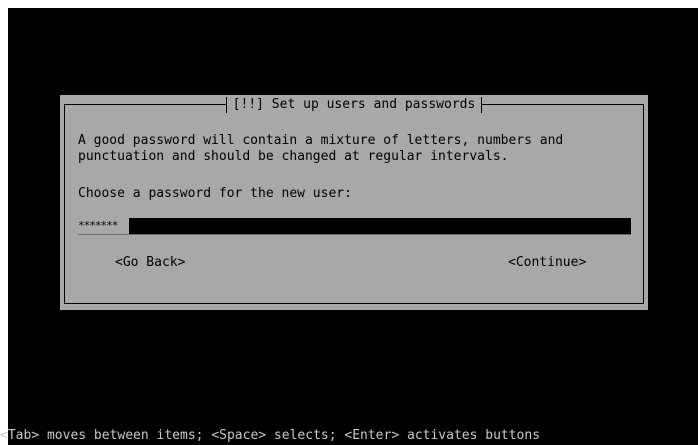 Image resolution: width=698 pixels, height=445 pixels. I want to click on dialog-title-wrap: [!!] Set up users and passwords, so click(354, 105).